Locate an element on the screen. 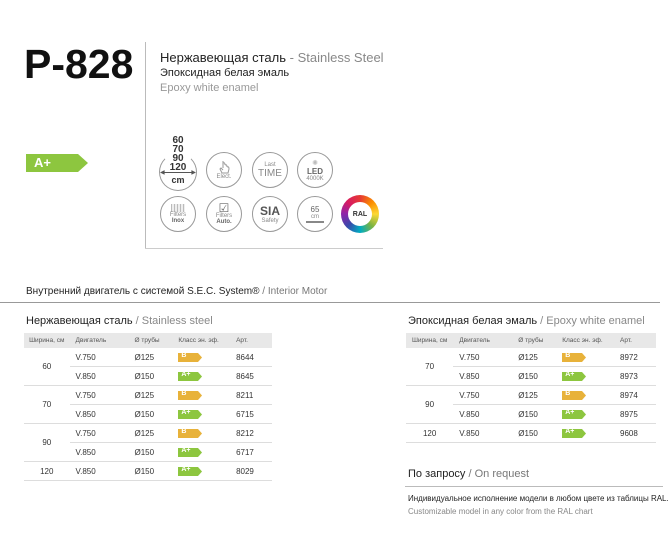  check-icon: ☑ is located at coordinates (224, 208).